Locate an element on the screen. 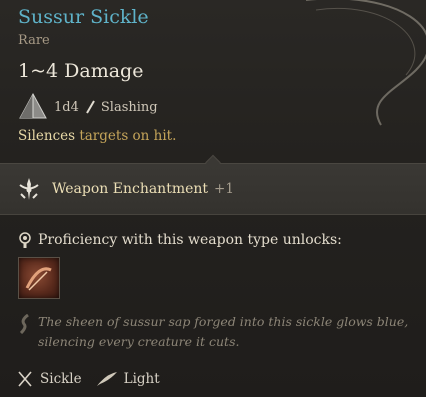  damage-dice-row: 1d4 Slashing is located at coordinates (88, 107).